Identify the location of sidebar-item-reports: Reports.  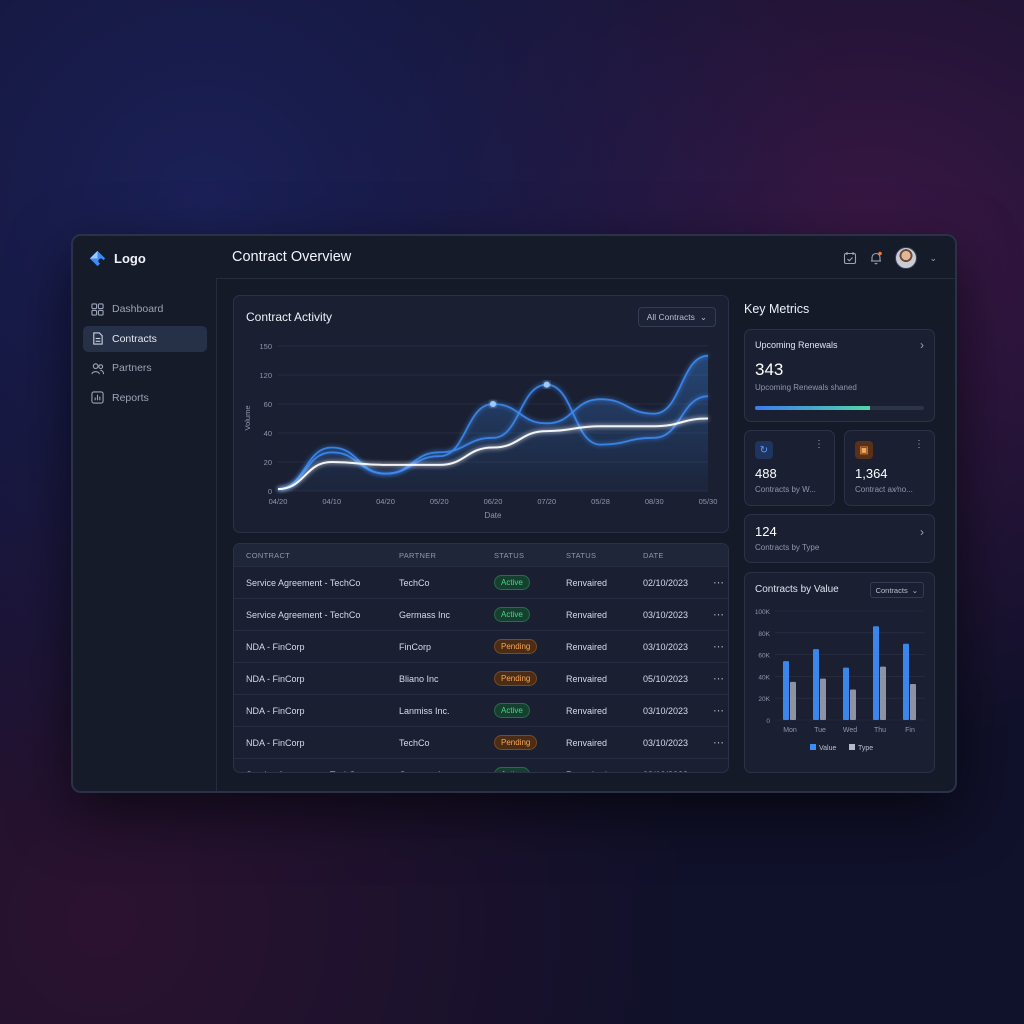
(145, 398).